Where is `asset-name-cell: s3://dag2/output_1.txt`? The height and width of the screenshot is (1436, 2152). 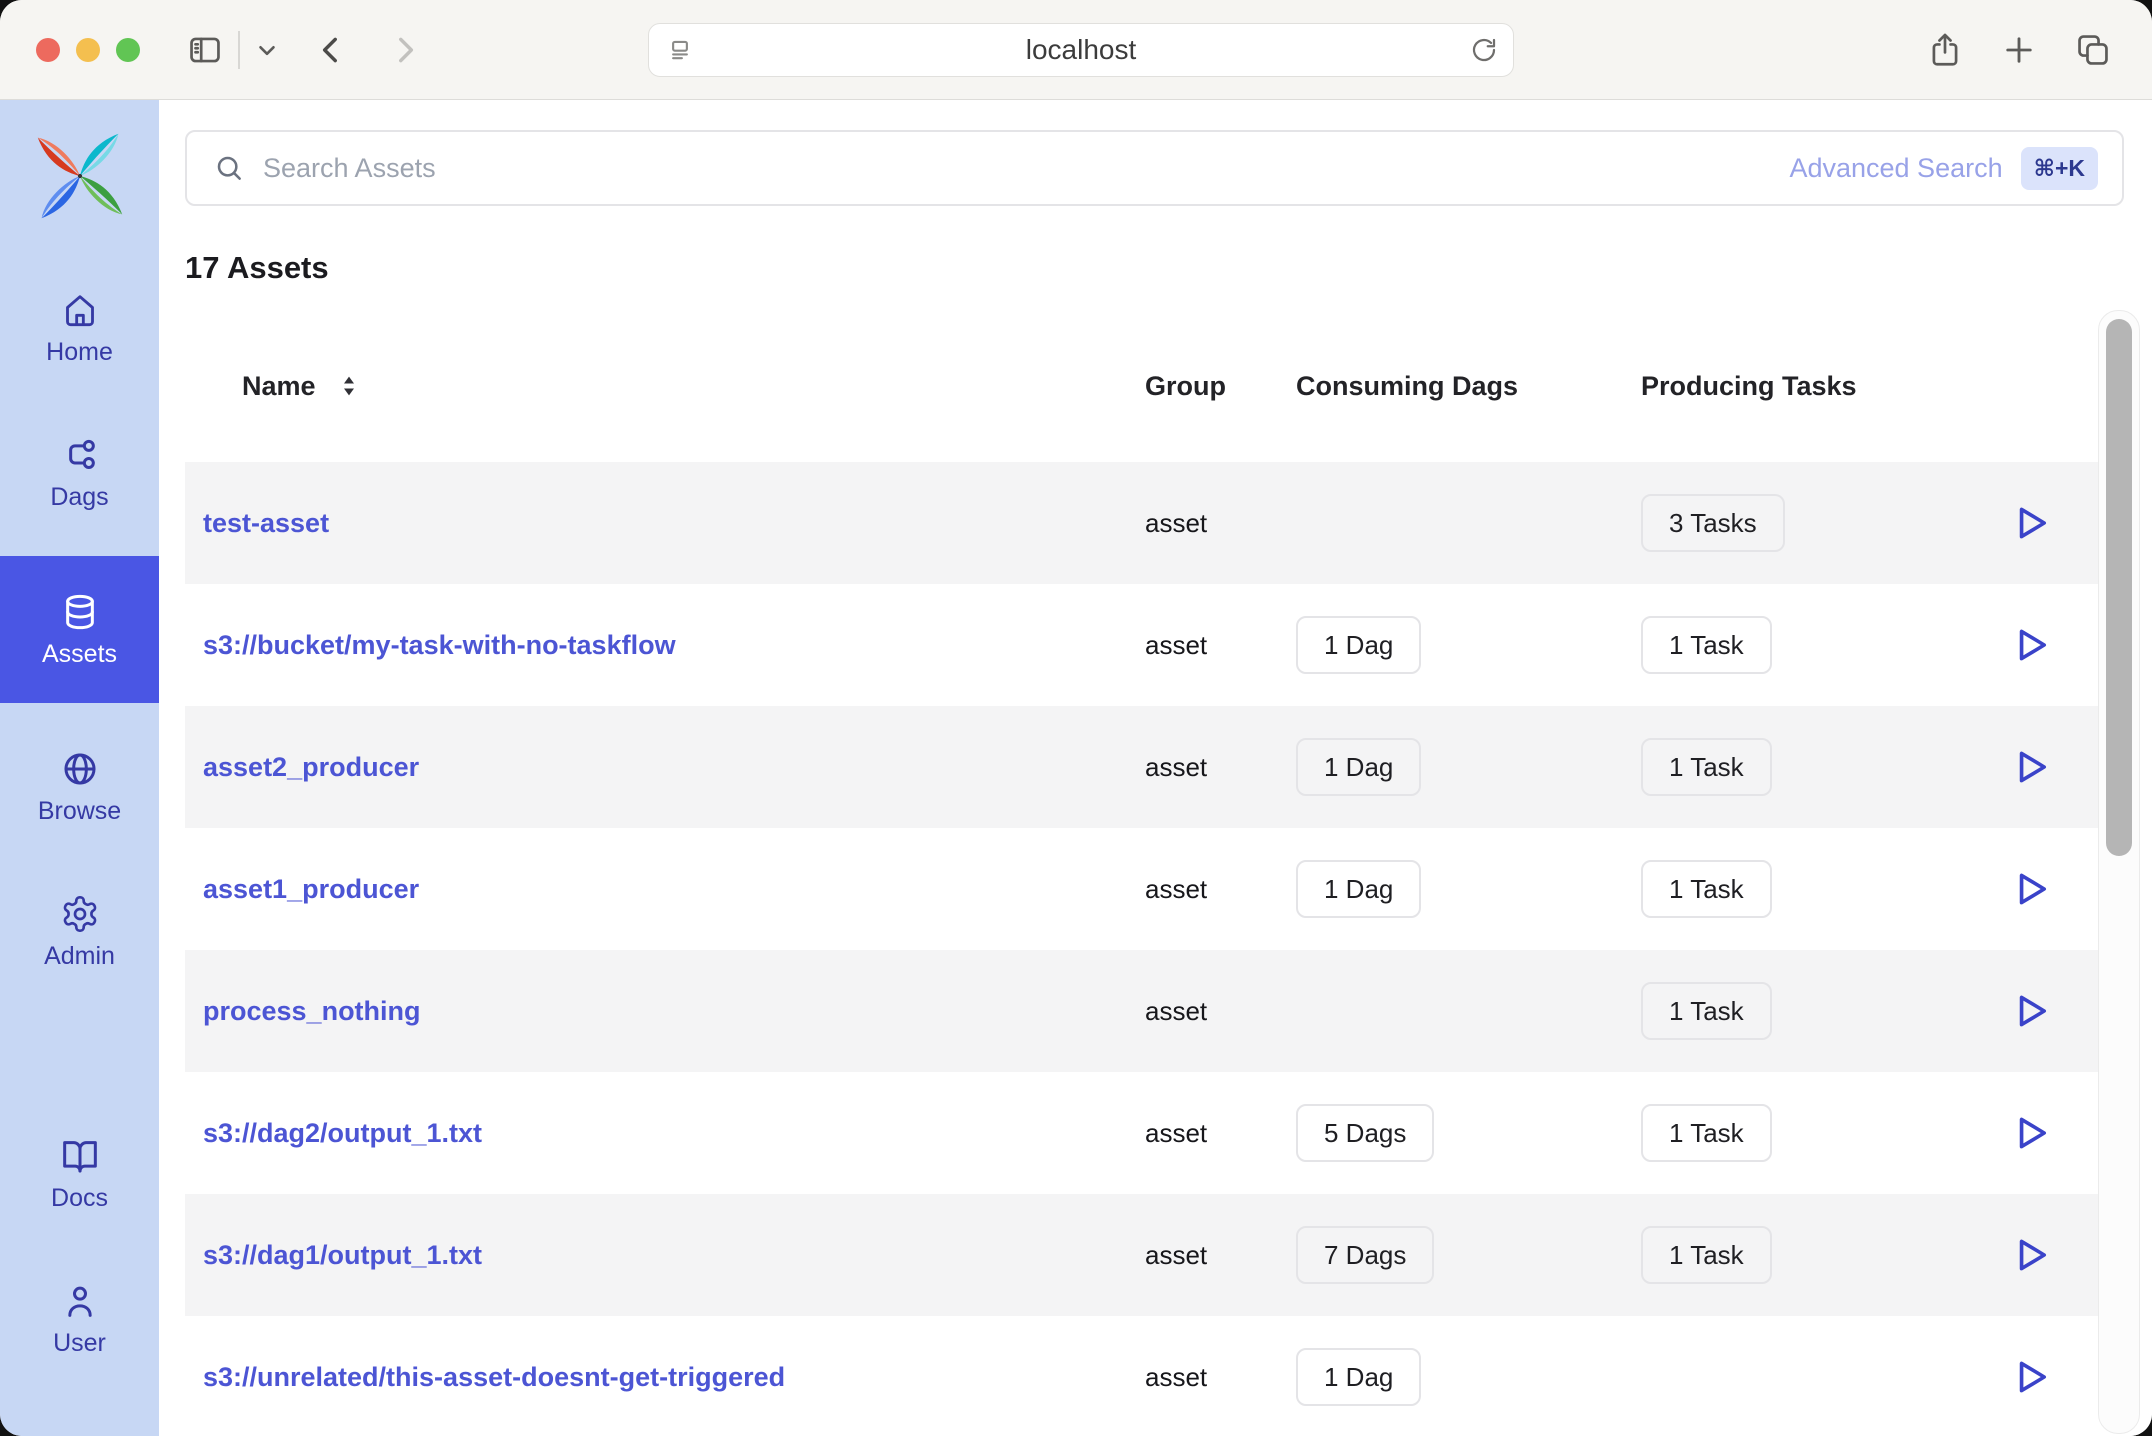 asset-name-cell: s3://dag2/output_1.txt is located at coordinates (659, 1133).